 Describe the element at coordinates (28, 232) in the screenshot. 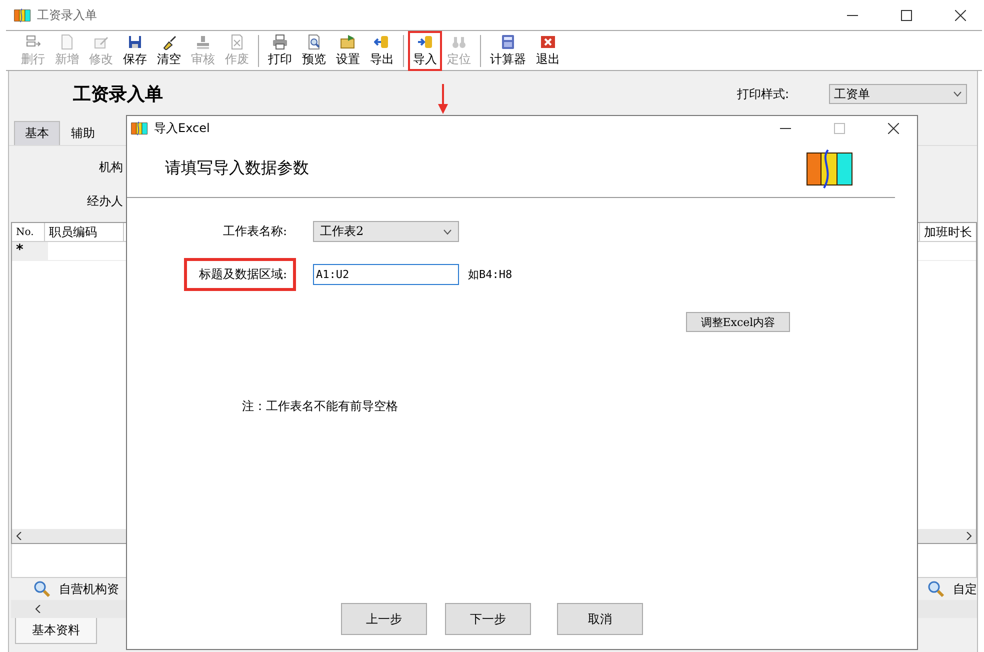

I see `column-header: No.` at that location.